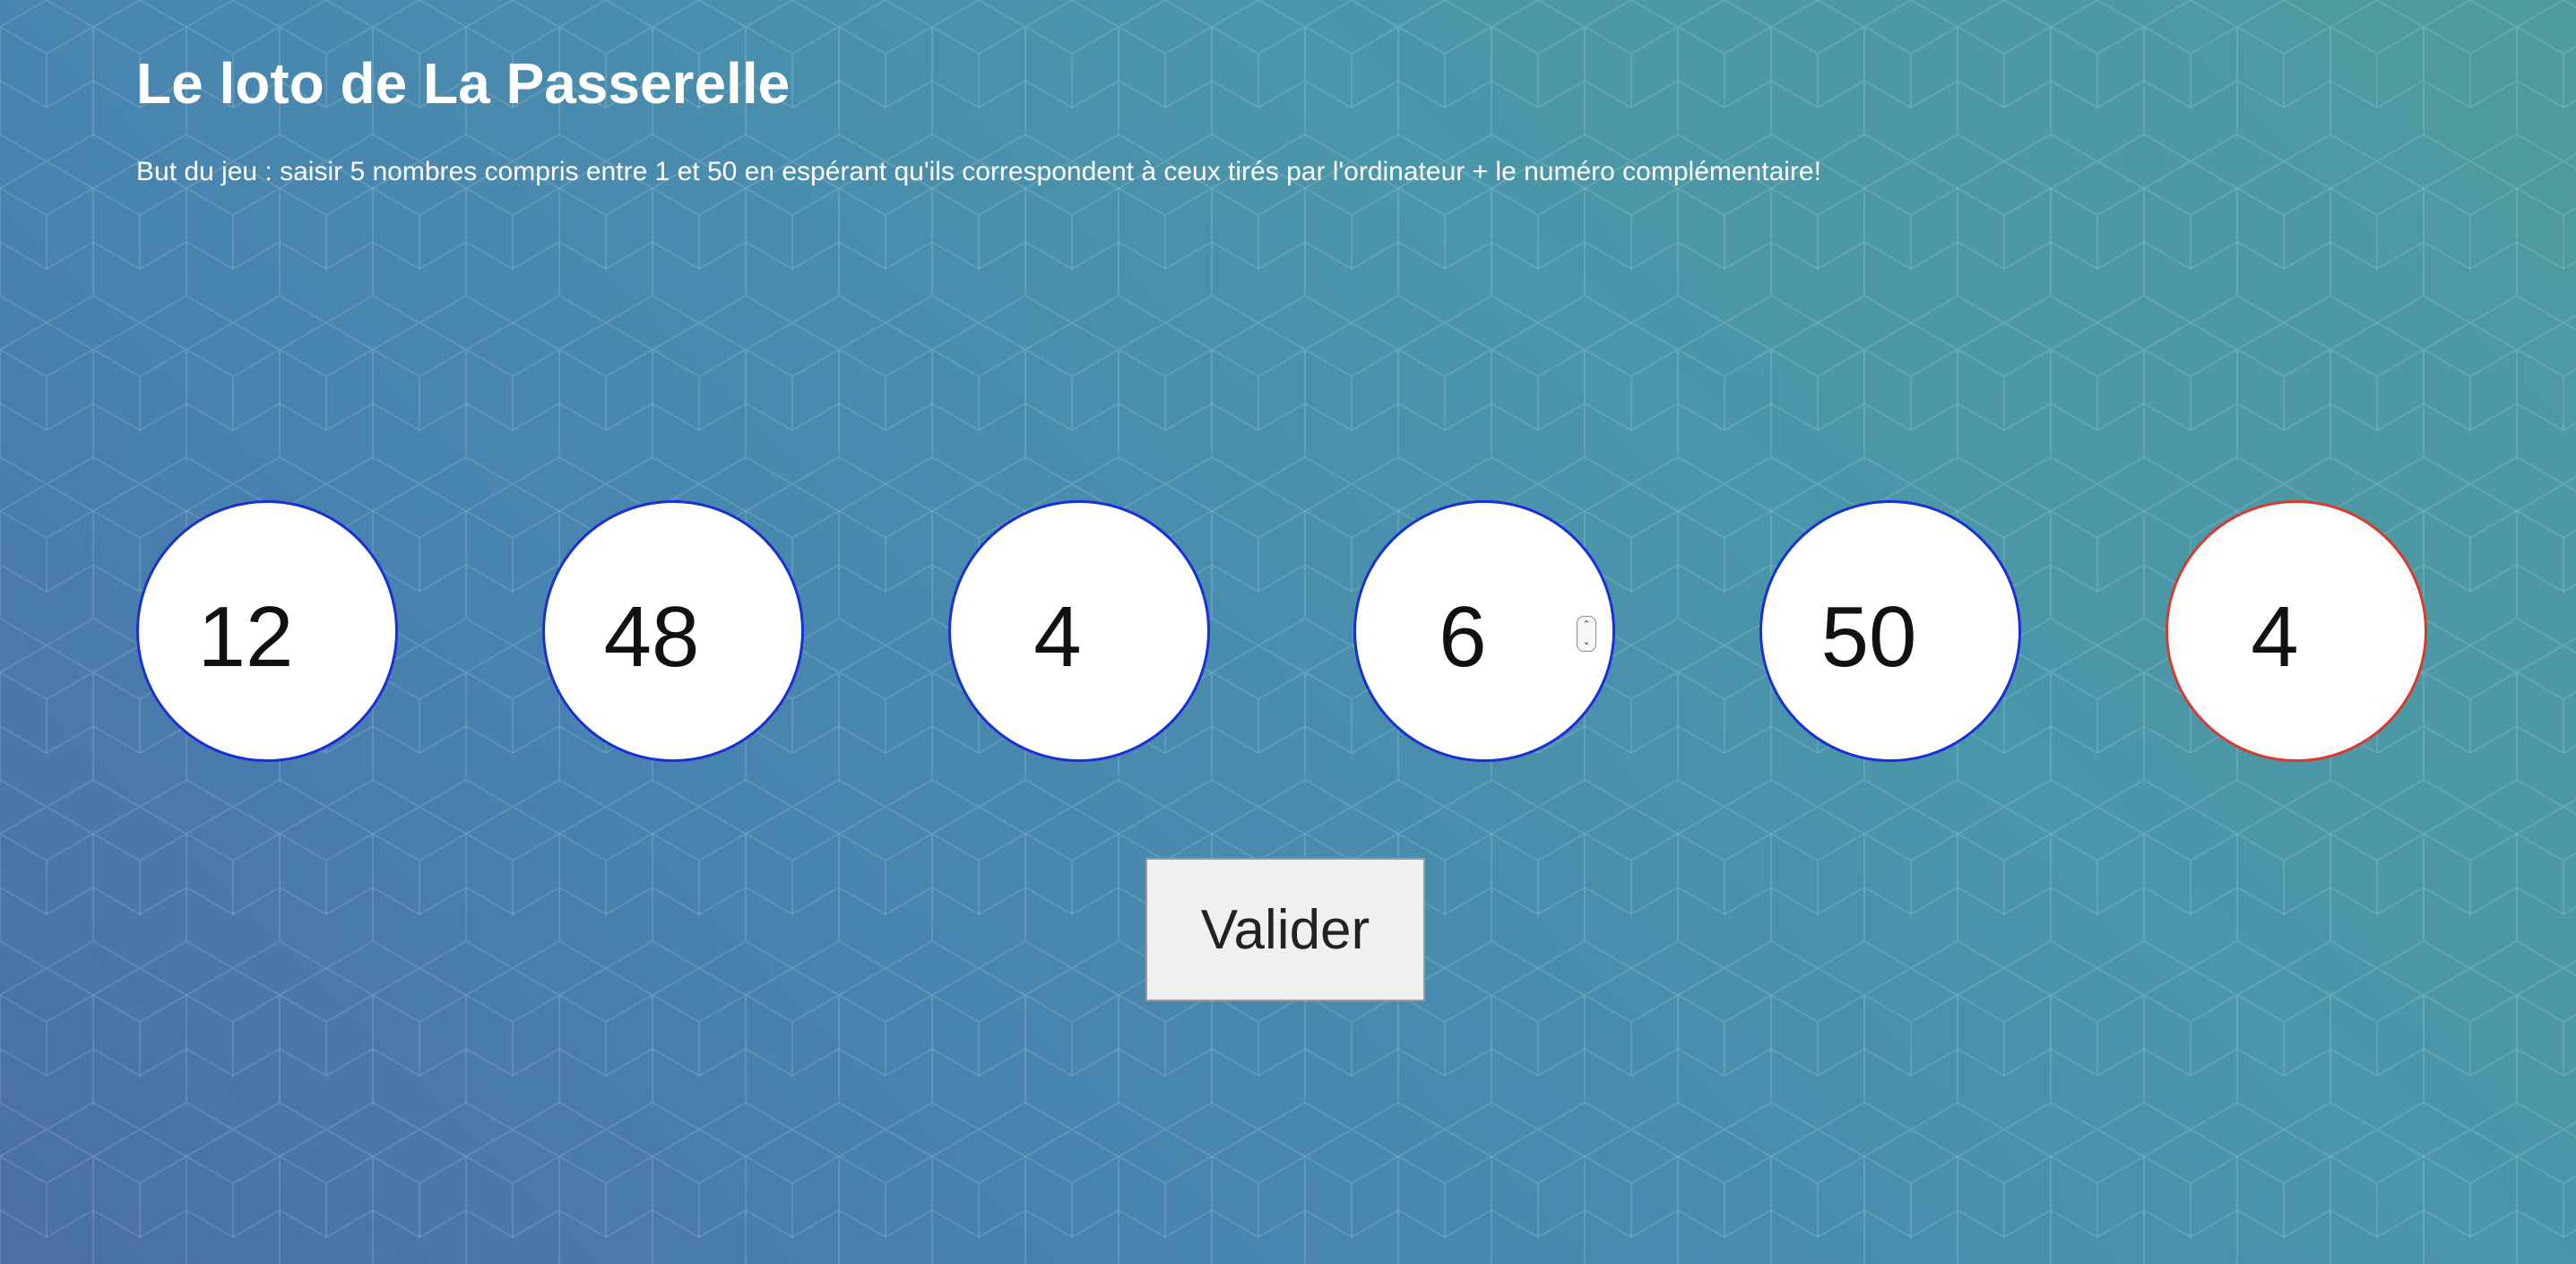 This screenshot has width=2576, height=1264. I want to click on number-ball-3: 4, so click(1079, 631).